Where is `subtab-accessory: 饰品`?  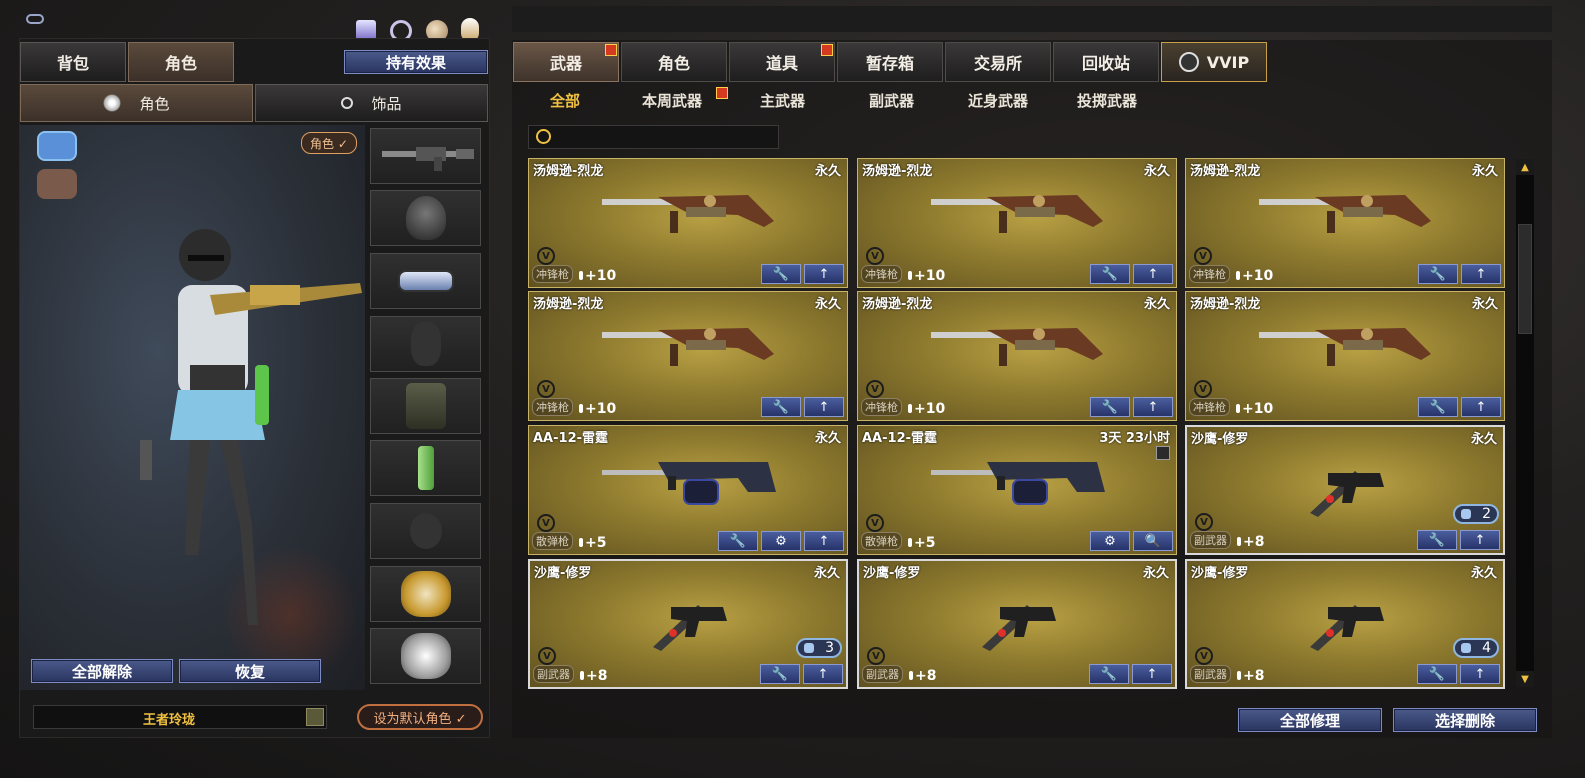
subtab-accessory: 饰品 is located at coordinates (371, 103).